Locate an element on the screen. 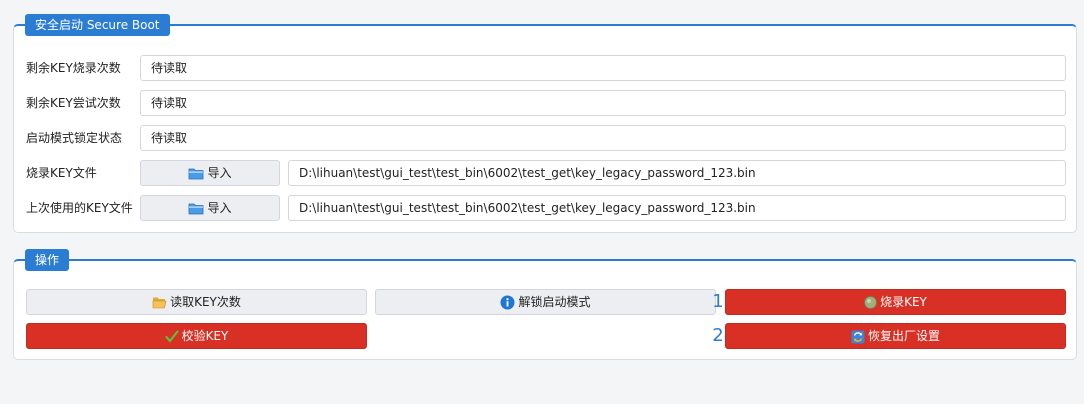 Image resolution: width=1084 pixels, height=404 pixels. info-icon is located at coordinates (507, 302).